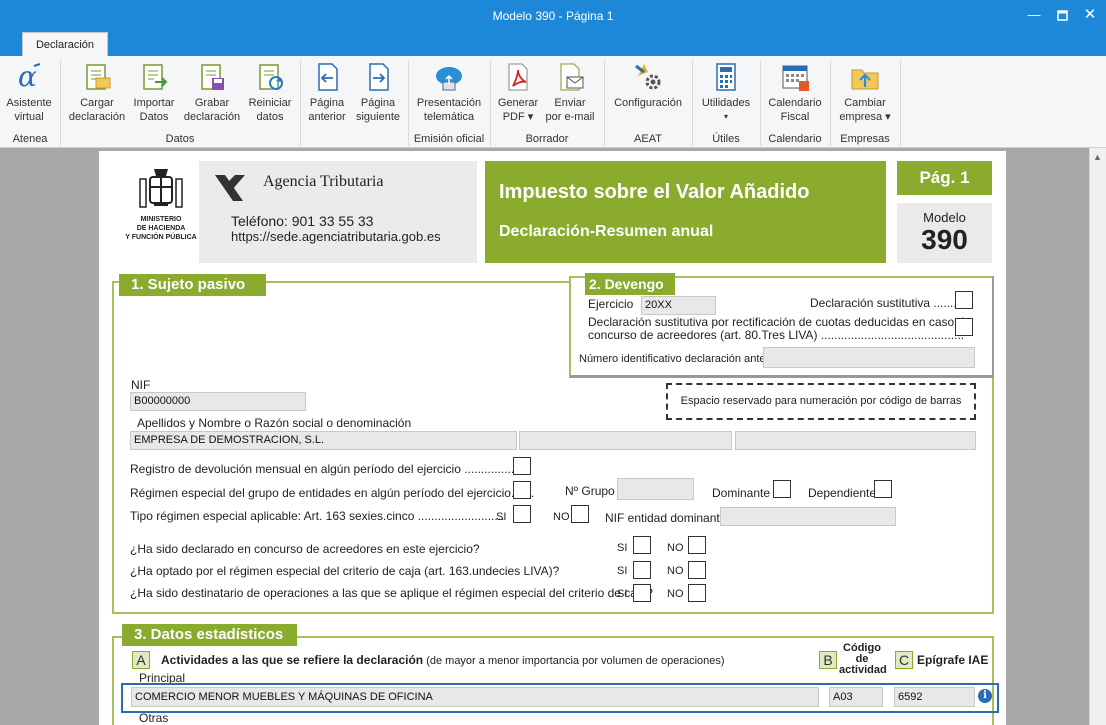 This screenshot has width=1106, height=725. I want to click on tipo-regimen-si-label: SI, so click(501, 517).